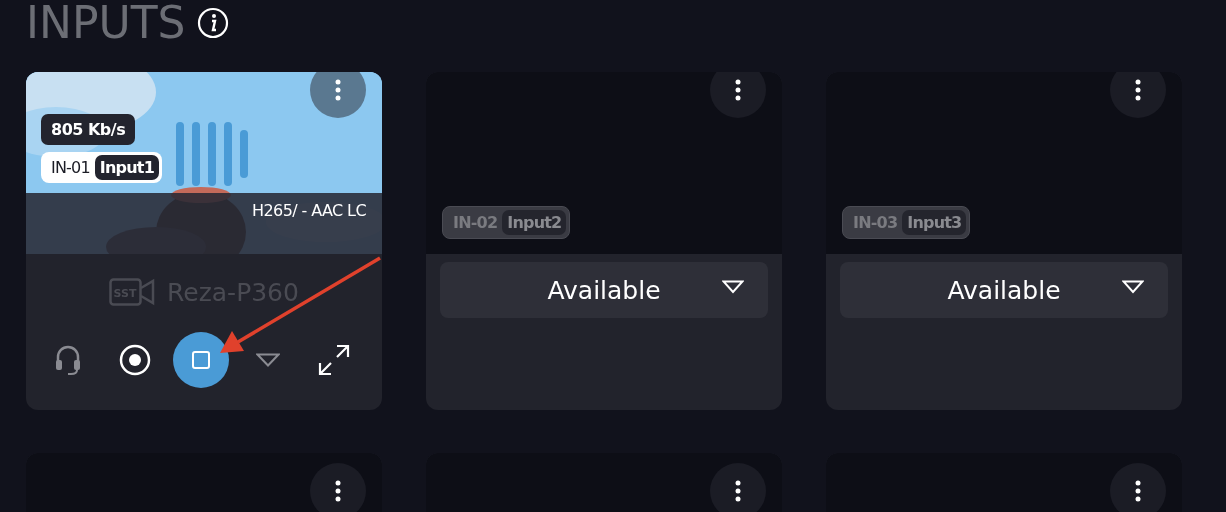 The width and height of the screenshot is (1226, 512). Describe the element at coordinates (68, 360) in the screenshot. I see `headset-icon` at that location.